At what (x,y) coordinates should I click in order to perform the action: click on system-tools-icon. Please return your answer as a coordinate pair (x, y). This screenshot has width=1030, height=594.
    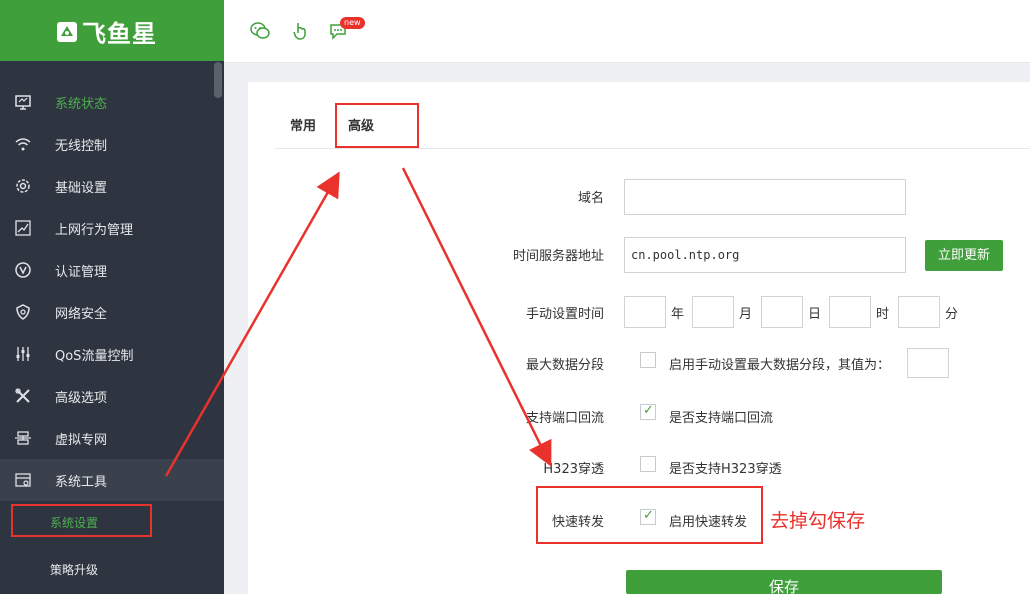
    Looking at the image, I should click on (23, 480).